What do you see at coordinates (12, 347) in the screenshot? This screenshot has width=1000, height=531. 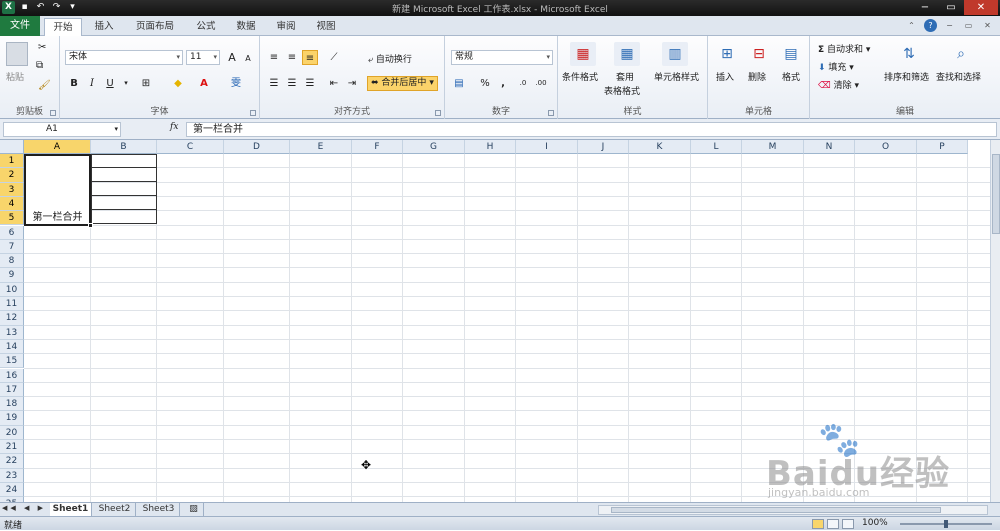 I see `row-header-14: 14` at bounding box center [12, 347].